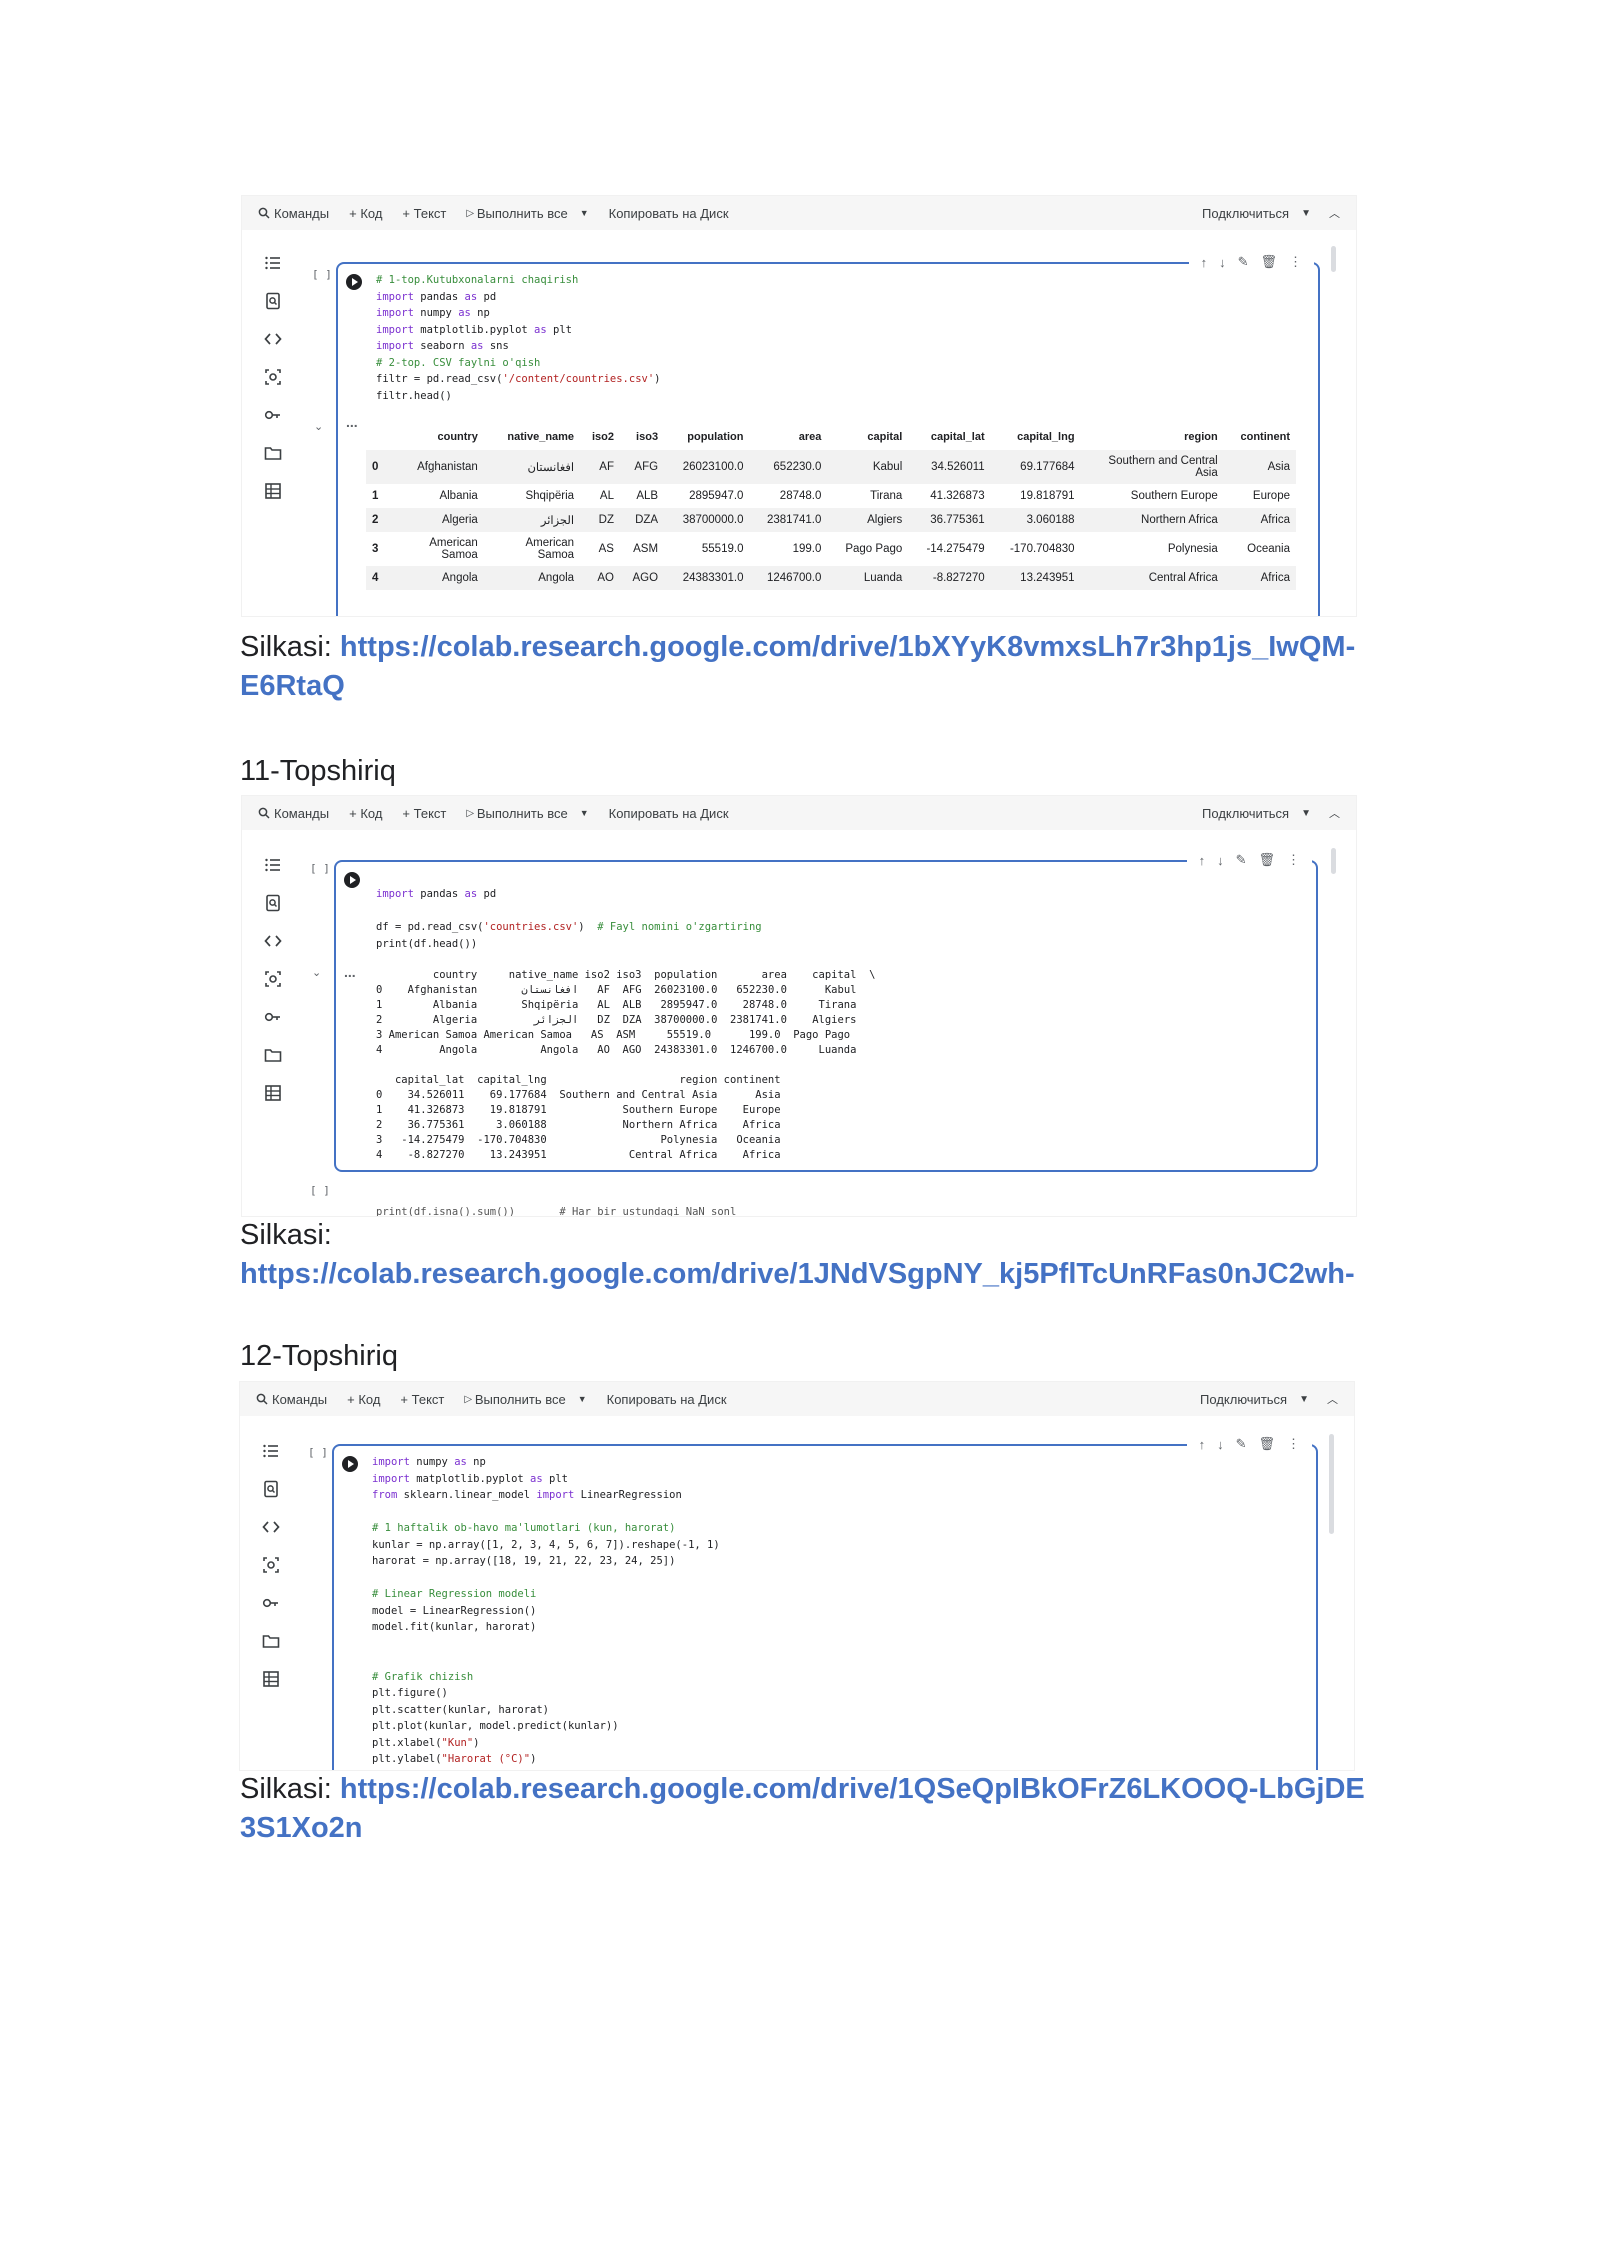  I want to click on table-cell: 2895947.0, so click(716, 496).